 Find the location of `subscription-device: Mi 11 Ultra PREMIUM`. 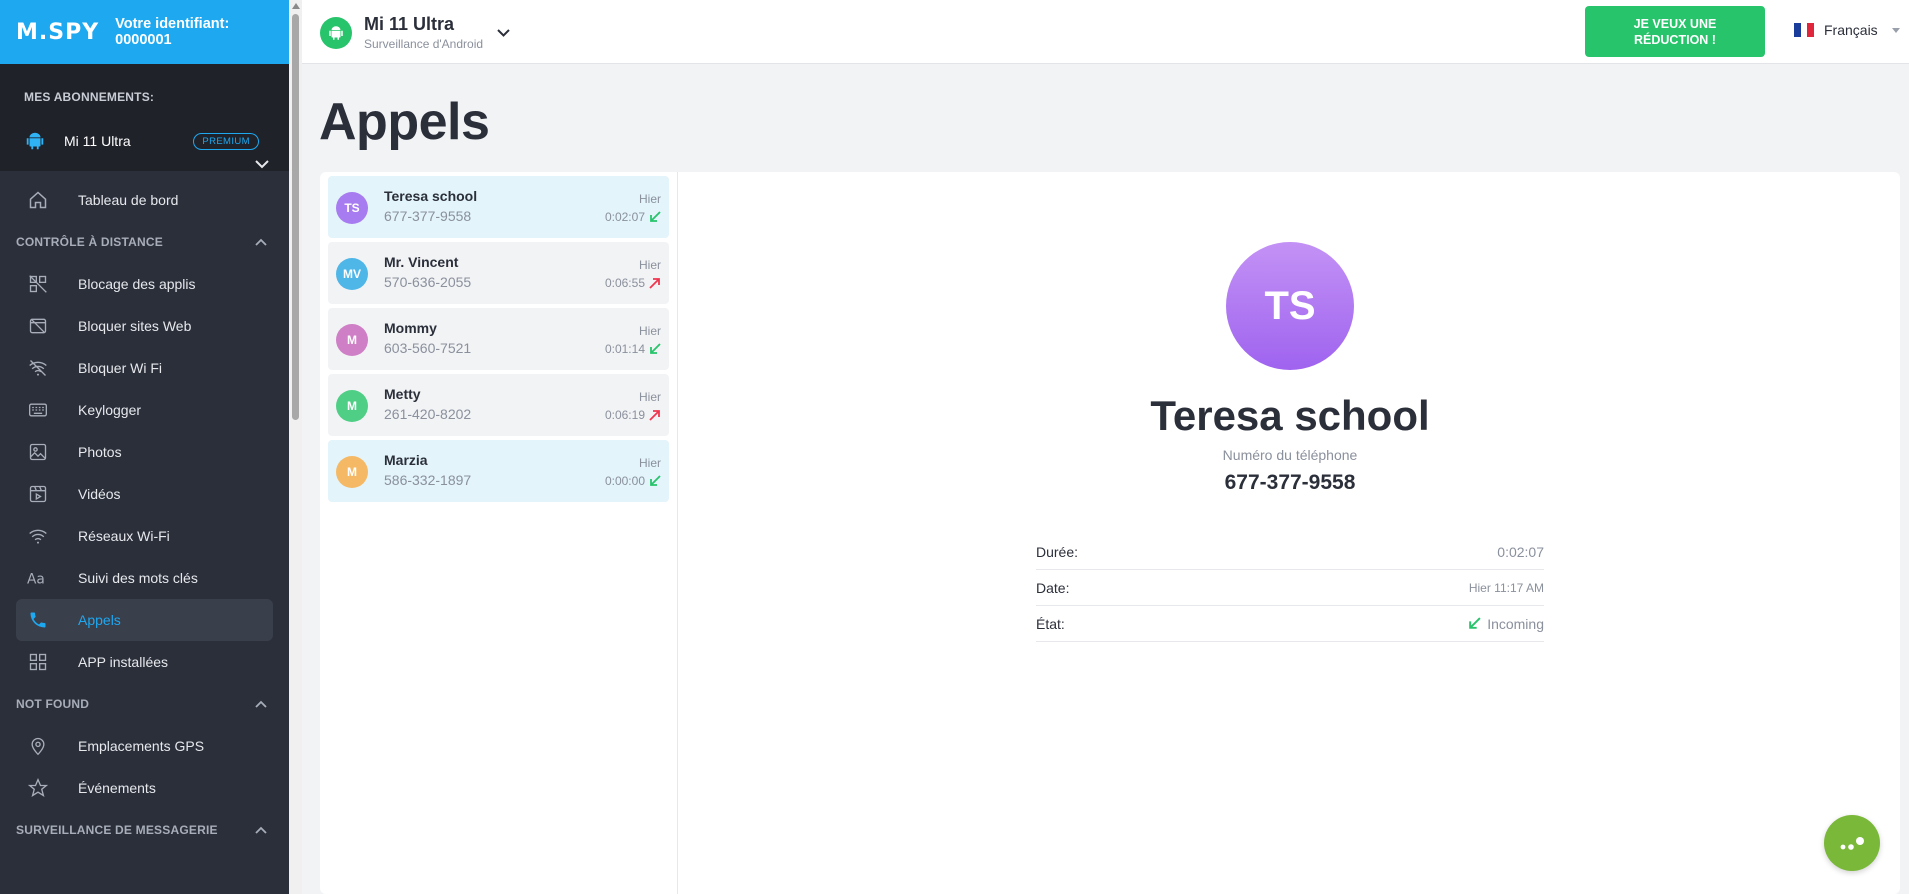

subscription-device: Mi 11 Ultra PREMIUM is located at coordinates (141, 141).